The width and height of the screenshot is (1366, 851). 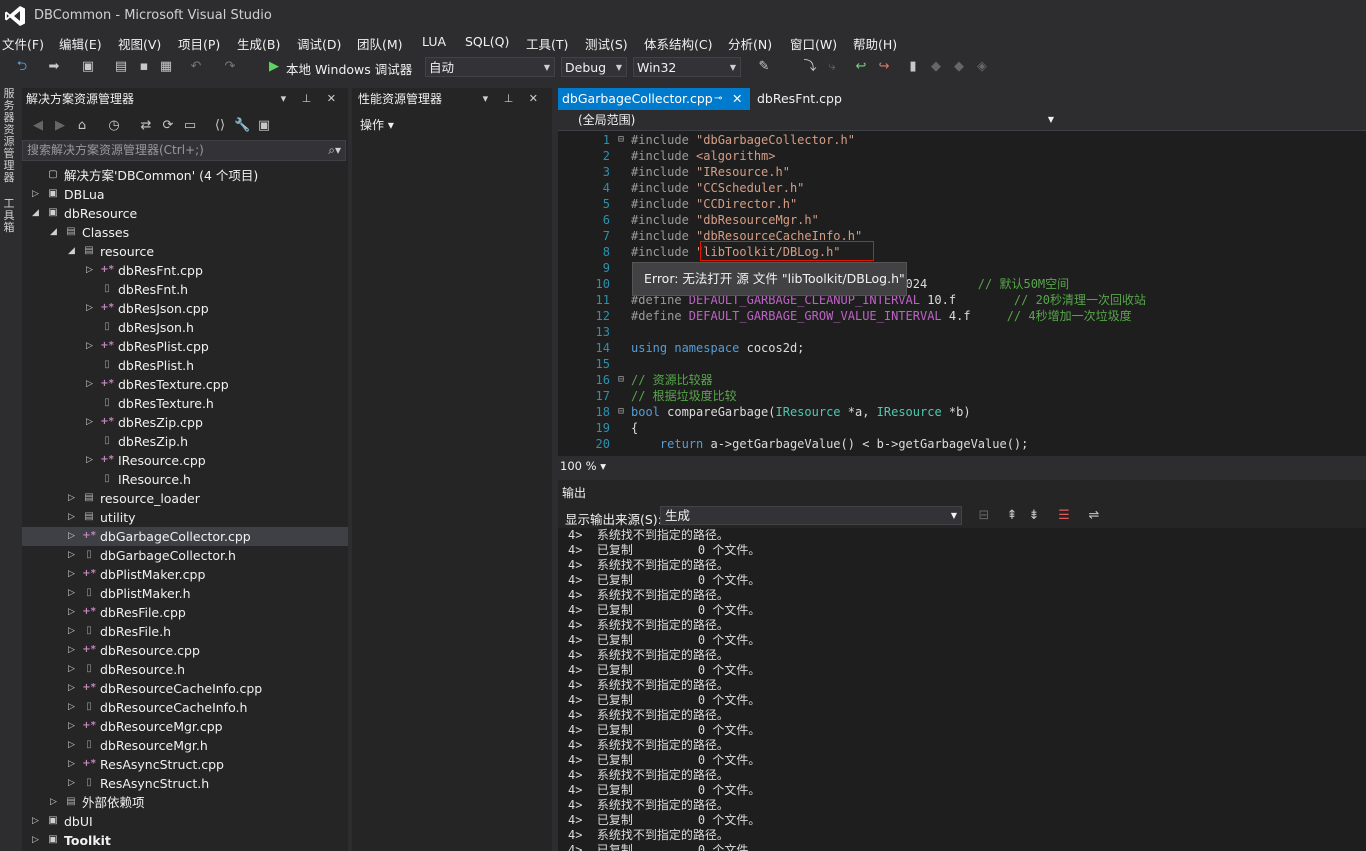 What do you see at coordinates (185, 669) in the screenshot?
I see `tree-item: ▷ ▯ dbResource.h` at bounding box center [185, 669].